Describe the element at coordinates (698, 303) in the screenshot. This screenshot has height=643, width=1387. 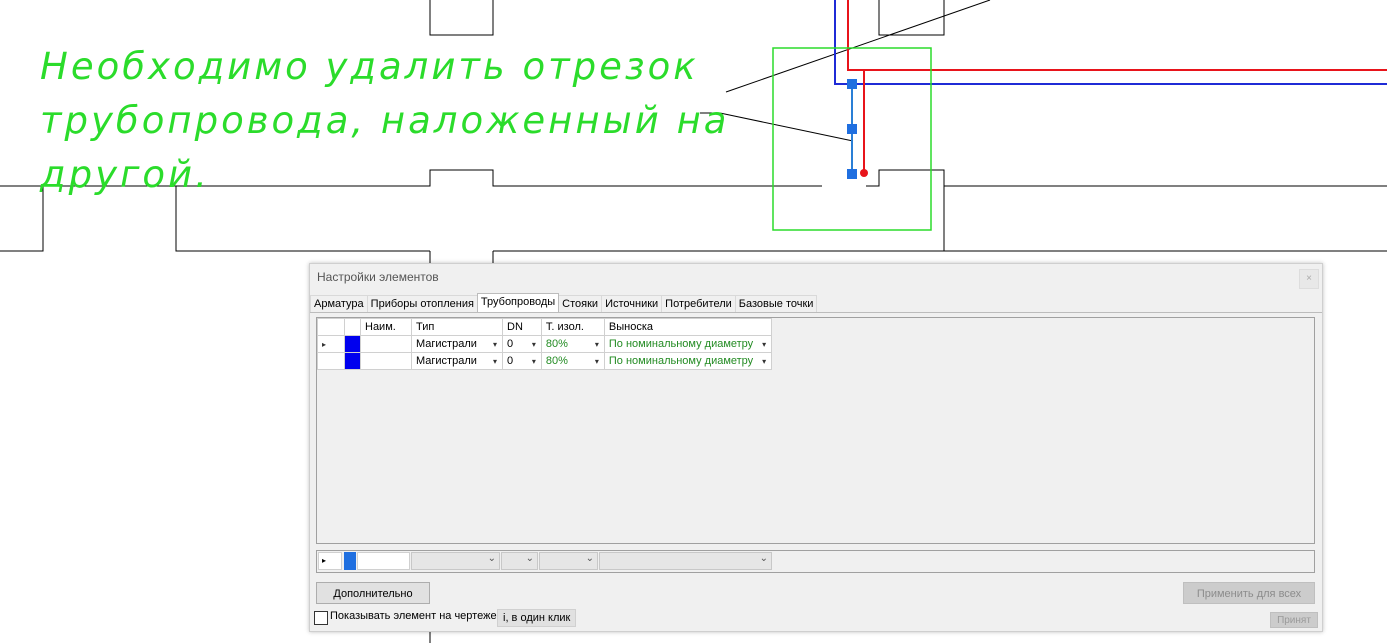
I see `tab-consumers: Потребители` at that location.